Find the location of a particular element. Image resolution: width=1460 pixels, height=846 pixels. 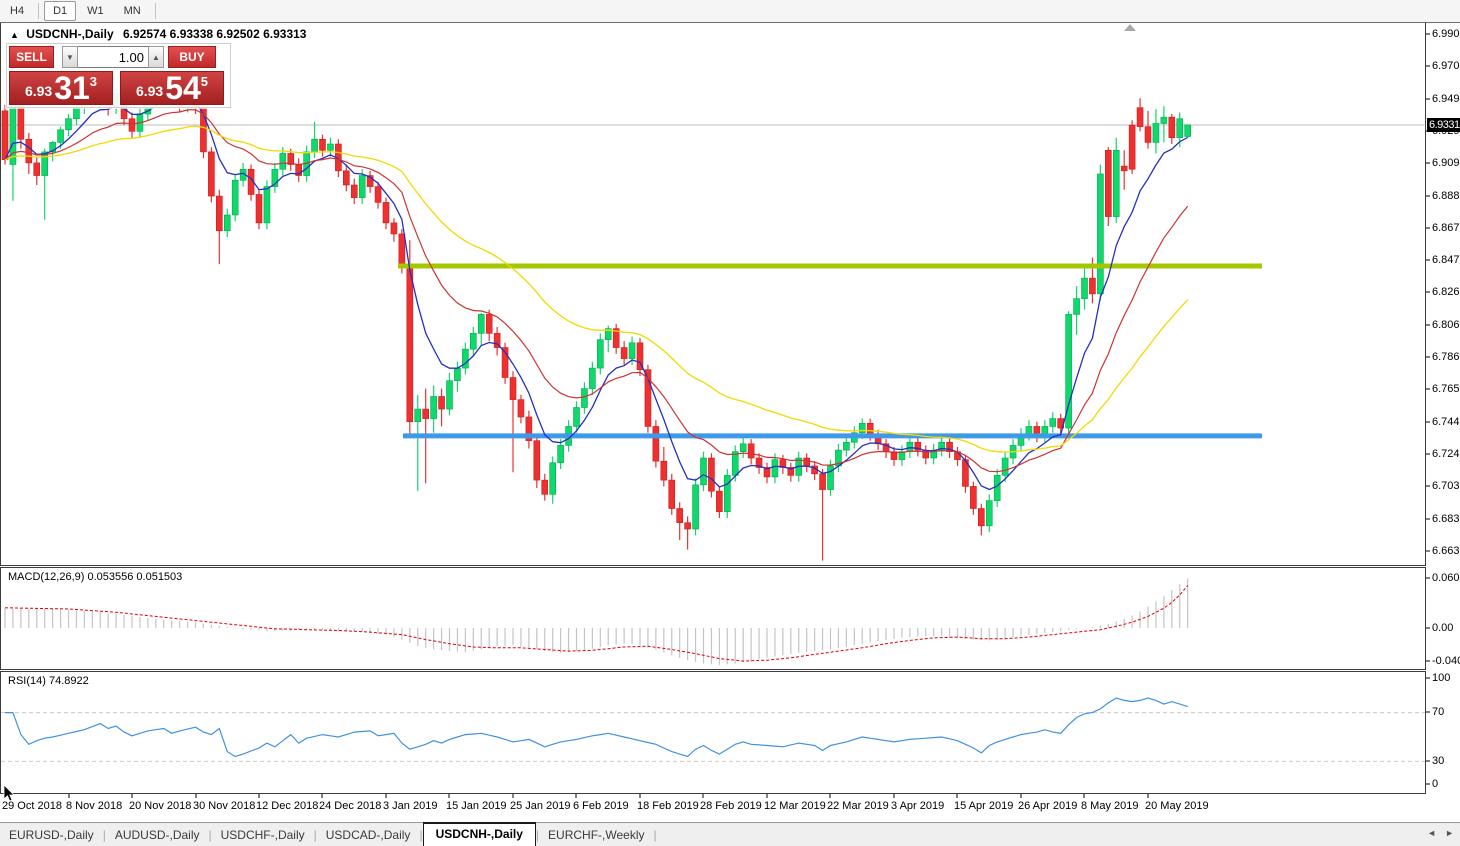

buy-price-fraction: 5 is located at coordinates (204, 81).